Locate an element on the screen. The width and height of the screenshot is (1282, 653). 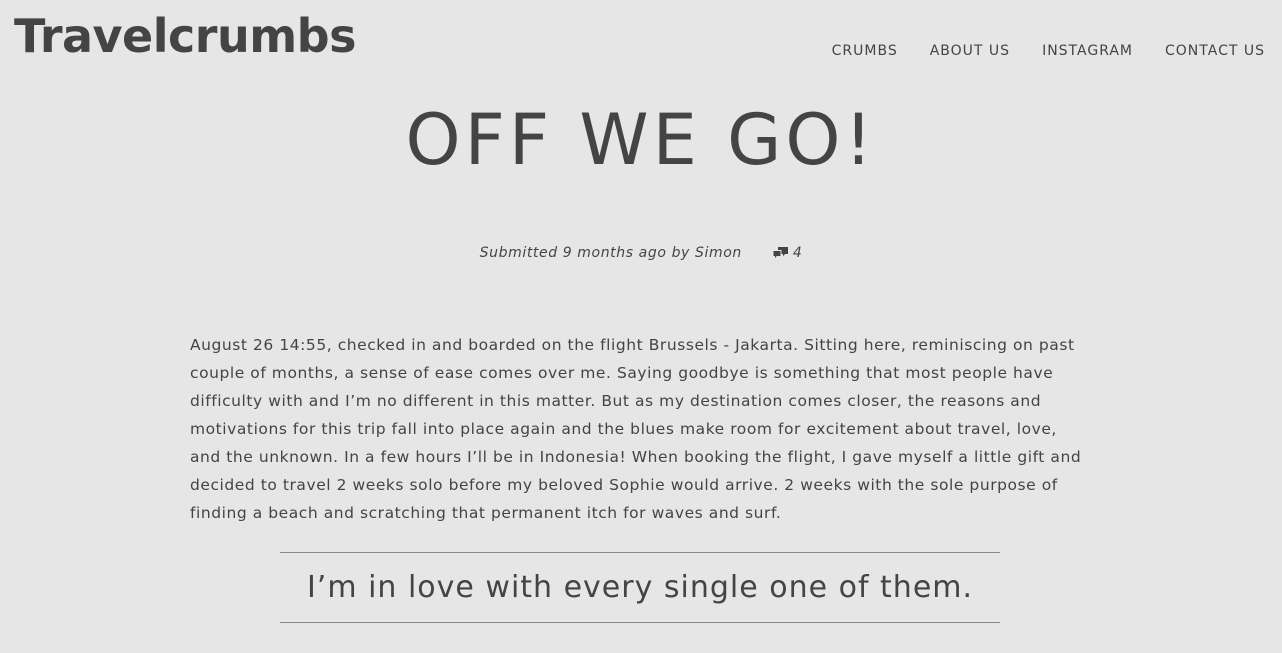
submitted-info: Submitted 9 months ago by Simon is located at coordinates (610, 253).